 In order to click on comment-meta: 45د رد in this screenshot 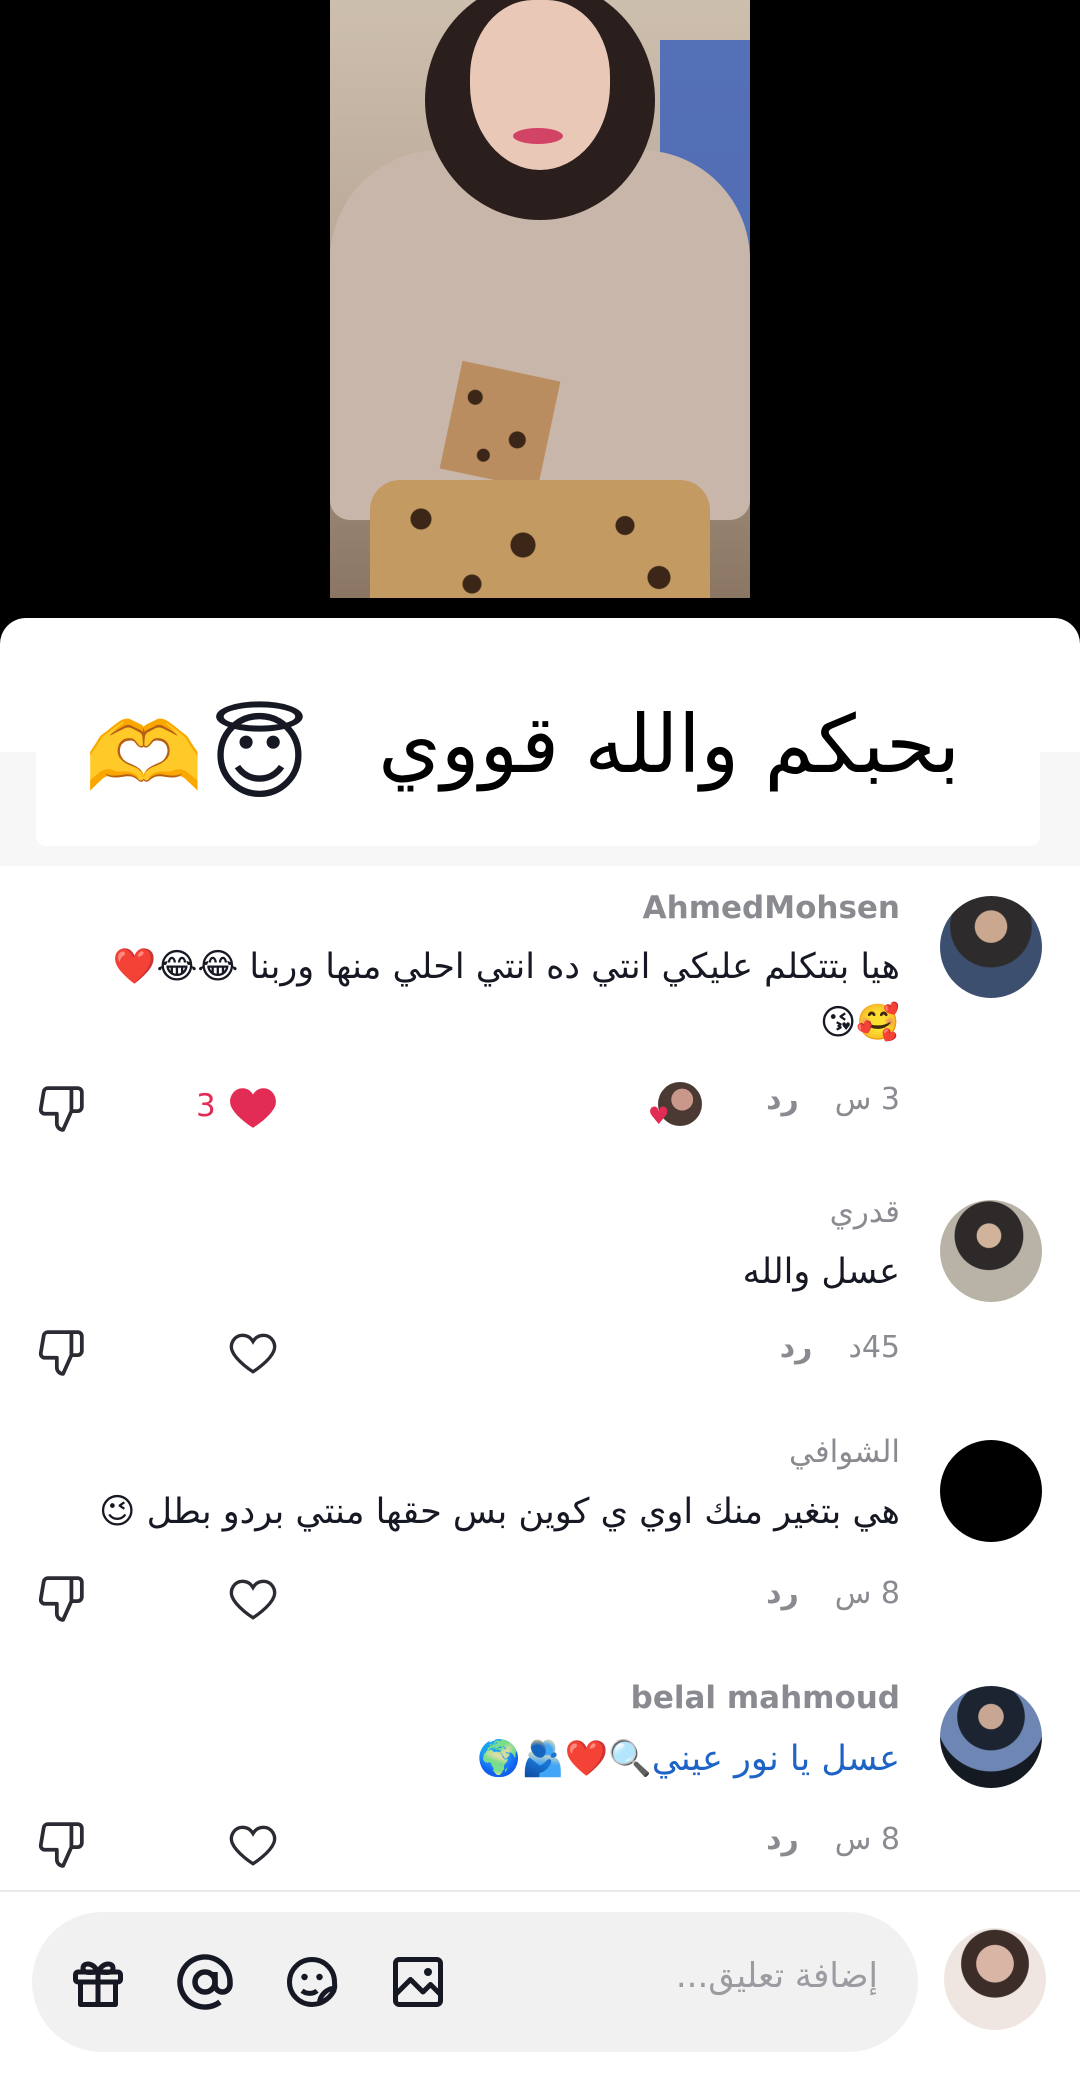, I will do `click(840, 1347)`.